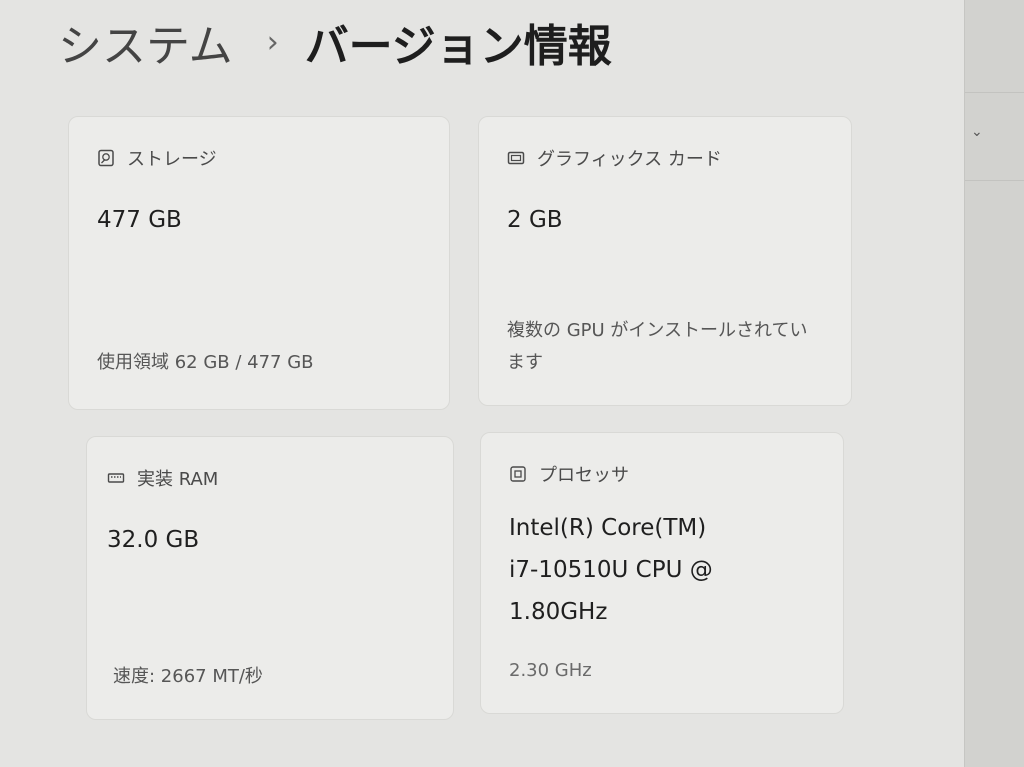  What do you see at coordinates (178, 479) in the screenshot?
I see `ram-title: 実装 RAM` at bounding box center [178, 479].